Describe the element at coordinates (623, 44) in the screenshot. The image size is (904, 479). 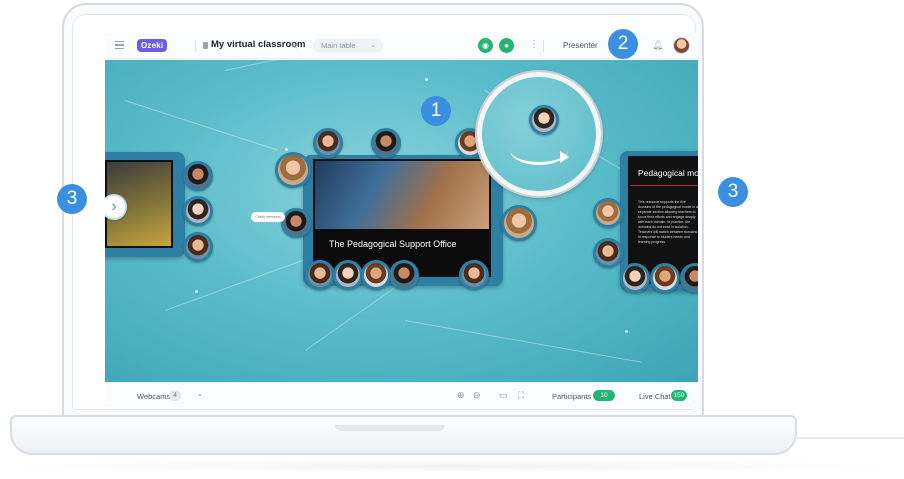
I see `callout-badge: 2` at that location.